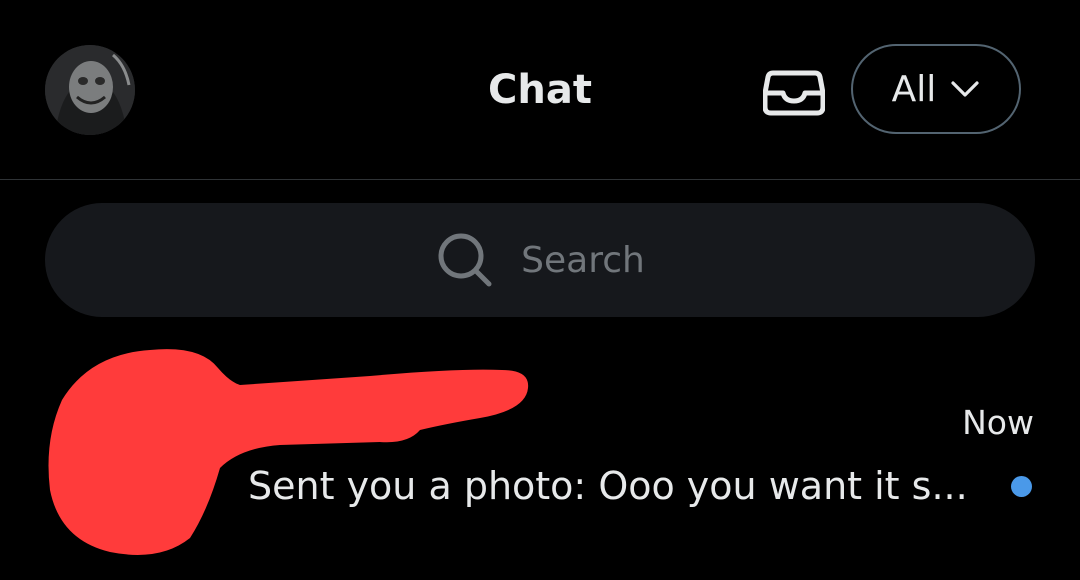  Describe the element at coordinates (1021, 486) in the screenshot. I see `unread-indicator` at that location.